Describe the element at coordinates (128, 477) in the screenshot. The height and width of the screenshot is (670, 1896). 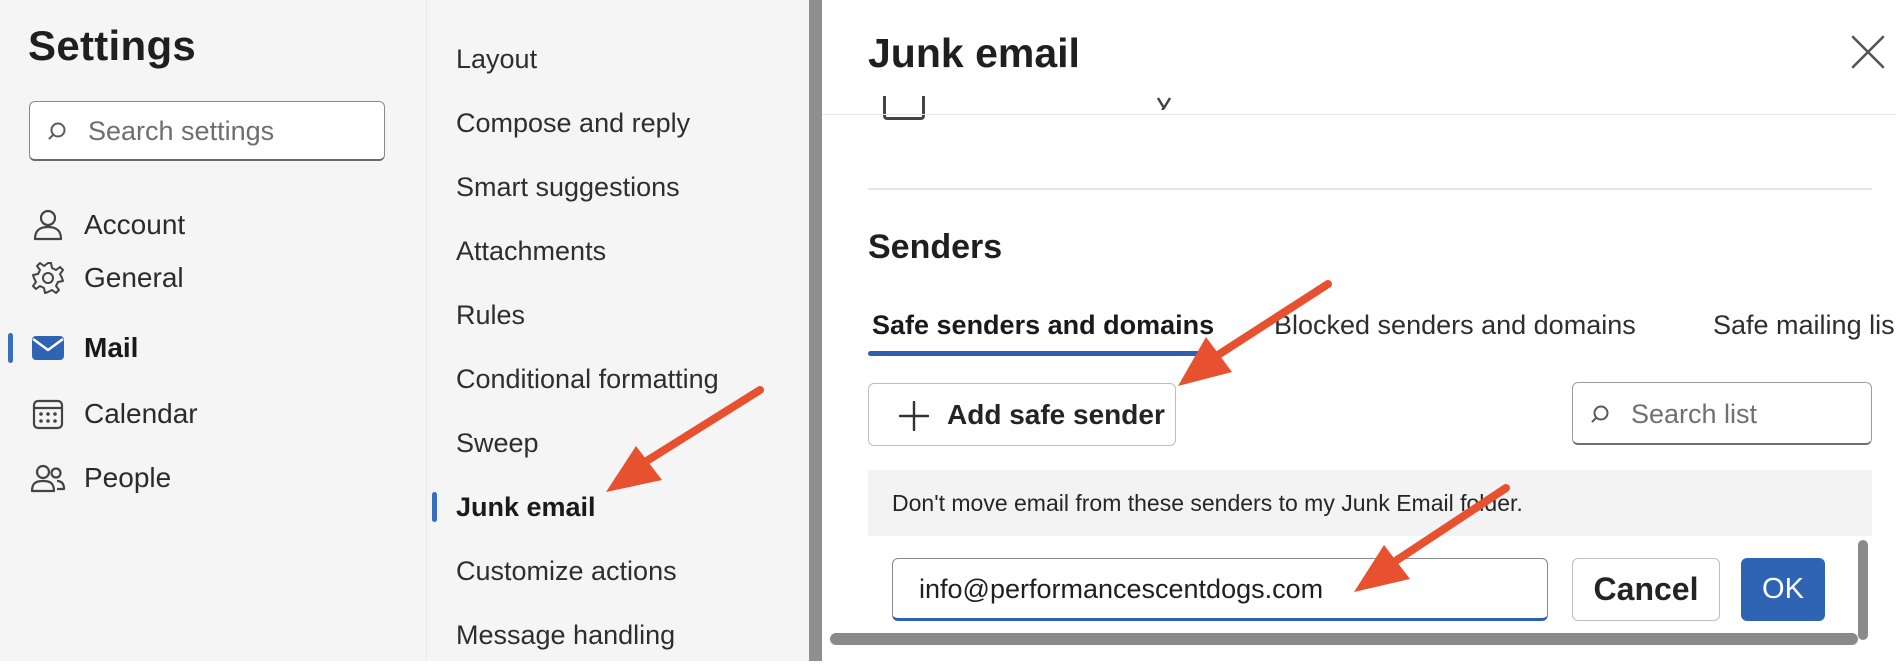
I see `nav-label-people: People` at that location.